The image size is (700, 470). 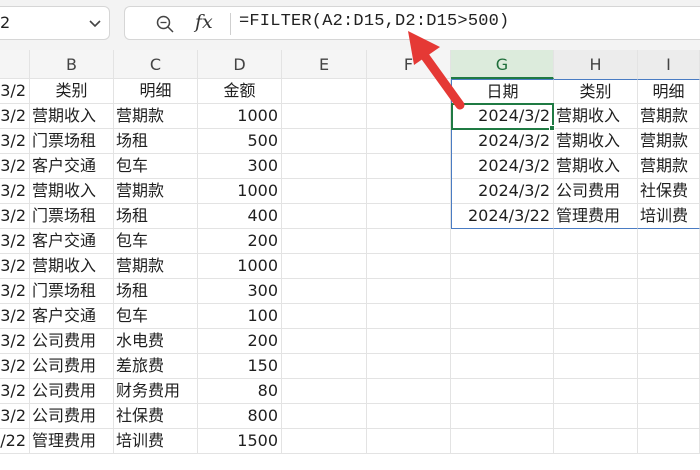 What do you see at coordinates (669, 91) in the screenshot?
I see `cell-i: 明细` at bounding box center [669, 91].